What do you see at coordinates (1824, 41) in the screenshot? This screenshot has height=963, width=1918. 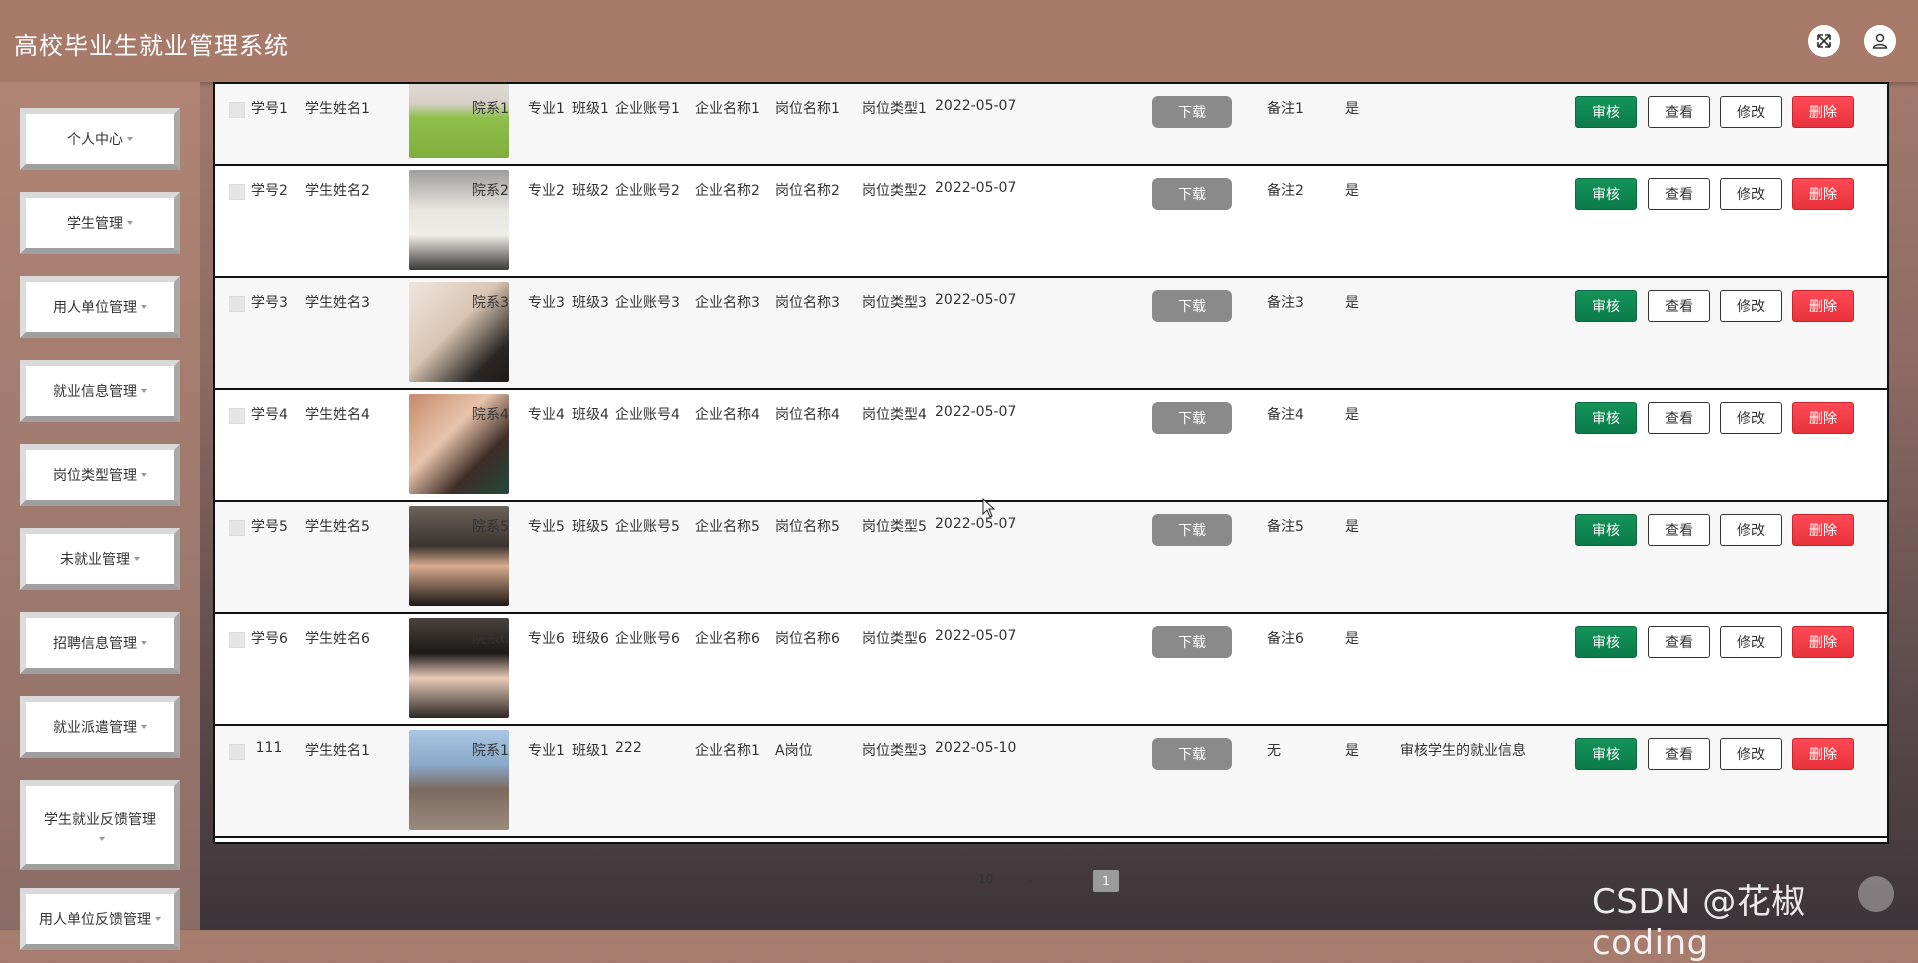 I see `fullscreen-button` at bounding box center [1824, 41].